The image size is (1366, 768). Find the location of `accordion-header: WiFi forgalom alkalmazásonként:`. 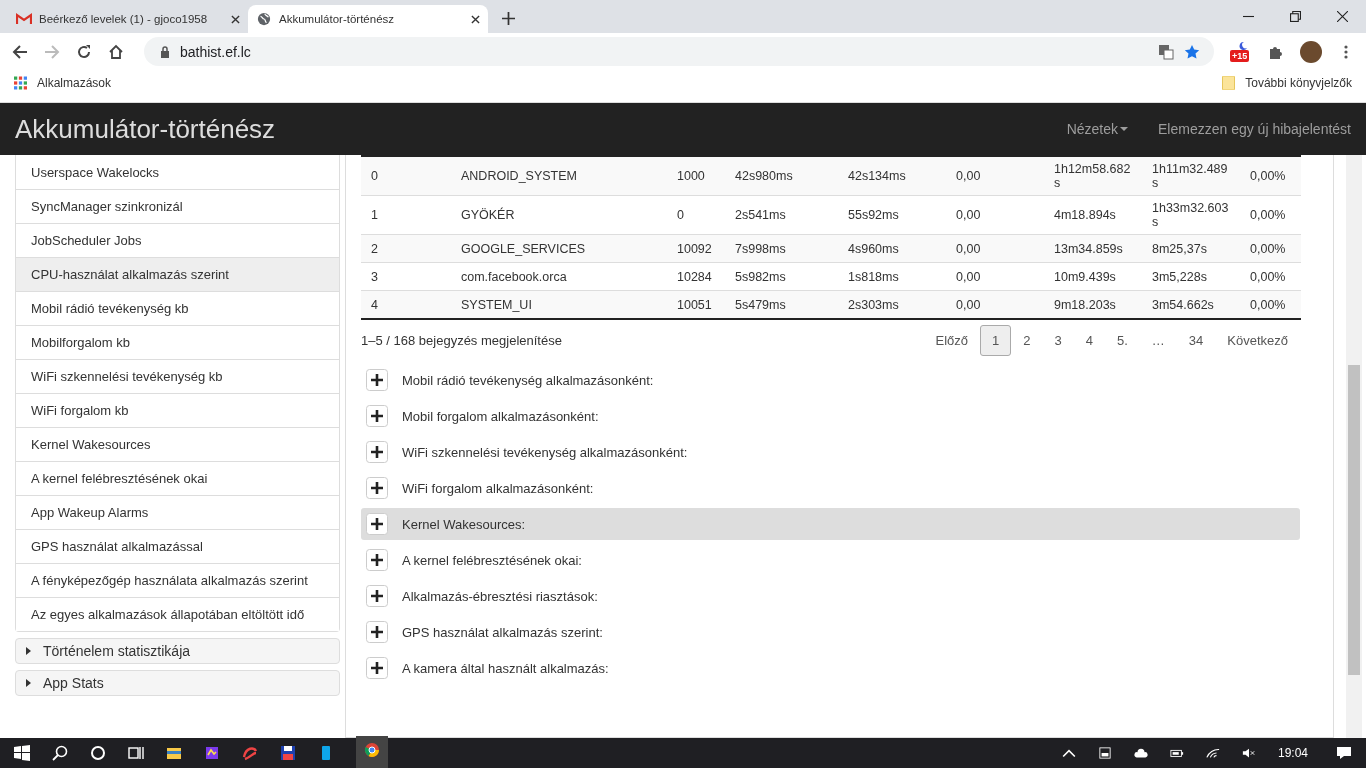

accordion-header: WiFi forgalom alkalmazásonként: is located at coordinates (830, 488).